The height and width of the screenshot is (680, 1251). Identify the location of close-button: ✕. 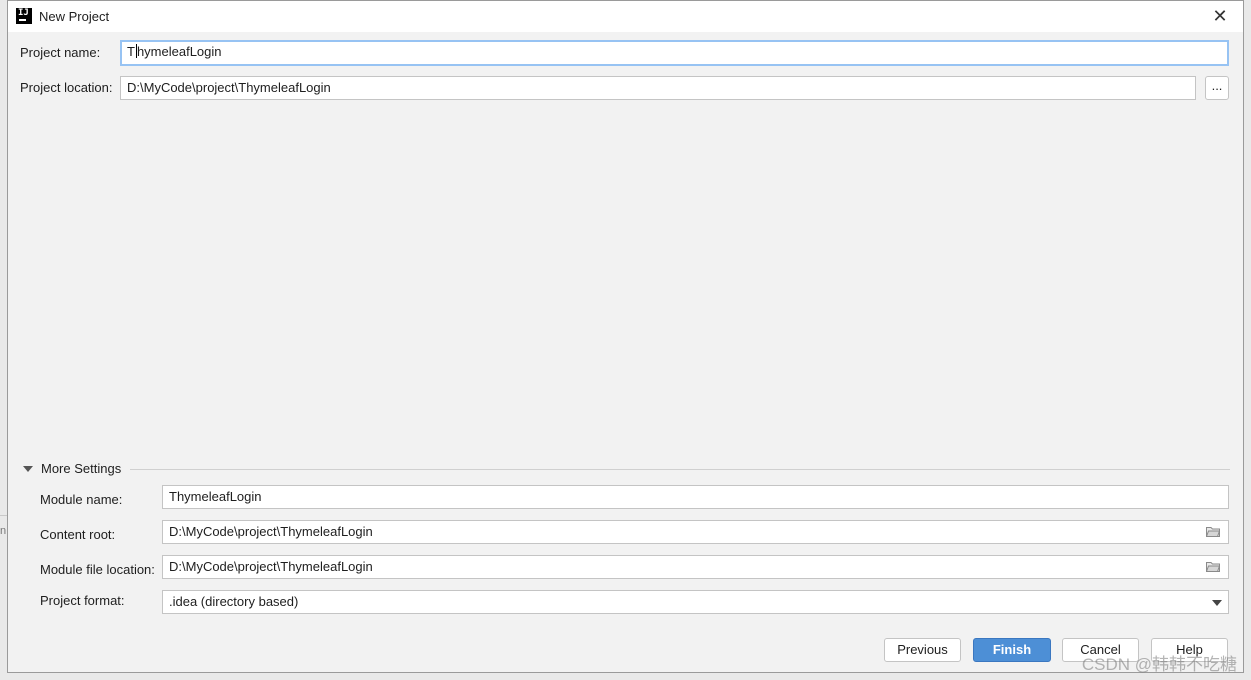
(1220, 16).